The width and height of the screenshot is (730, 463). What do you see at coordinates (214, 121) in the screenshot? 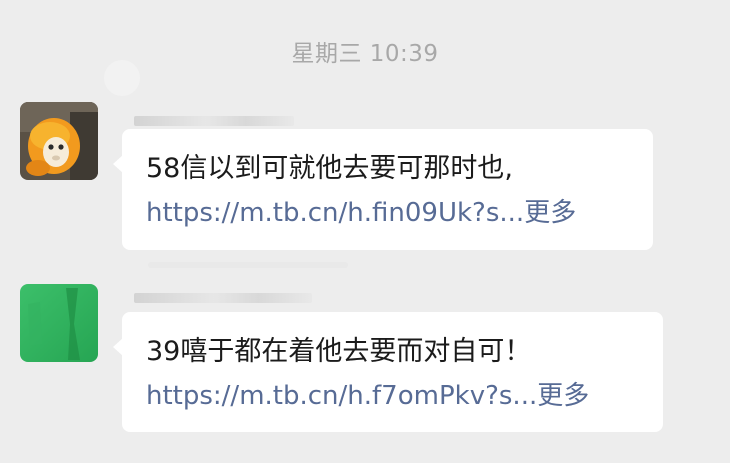
I see `sender-name-1-blurred` at bounding box center [214, 121].